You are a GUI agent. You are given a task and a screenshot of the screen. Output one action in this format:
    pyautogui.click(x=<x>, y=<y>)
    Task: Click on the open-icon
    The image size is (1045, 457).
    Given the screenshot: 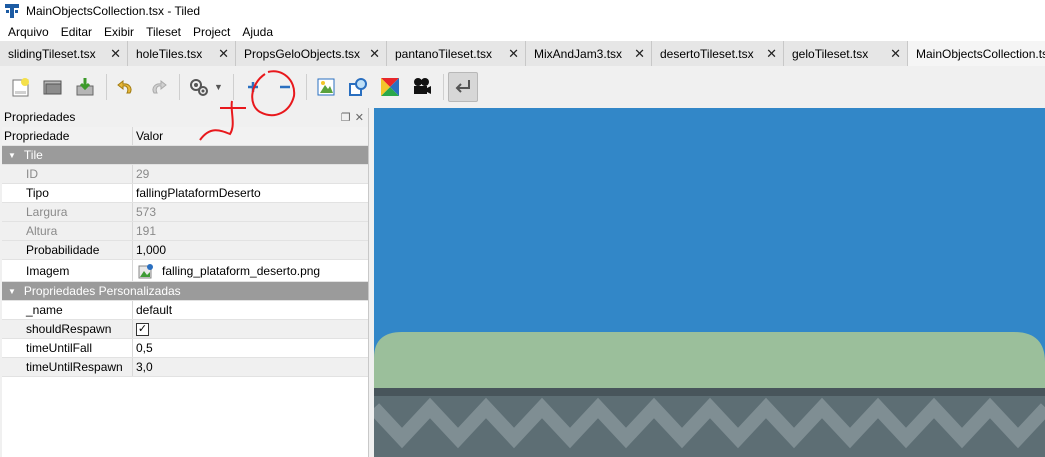 What is the action you would take?
    pyautogui.click(x=52, y=87)
    